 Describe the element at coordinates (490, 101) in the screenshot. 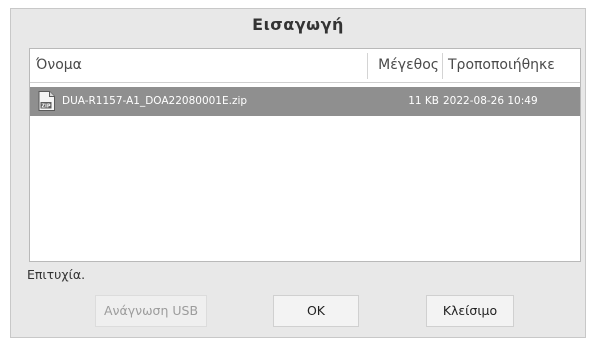

I see `file-modified: 2022-08-26 10:49` at that location.